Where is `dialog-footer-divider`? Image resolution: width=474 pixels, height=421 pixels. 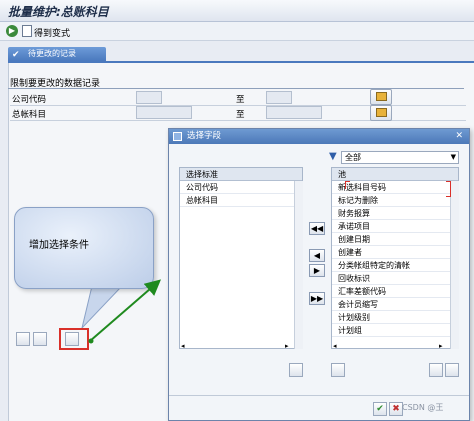 dialog-footer-divider is located at coordinates (319, 395).